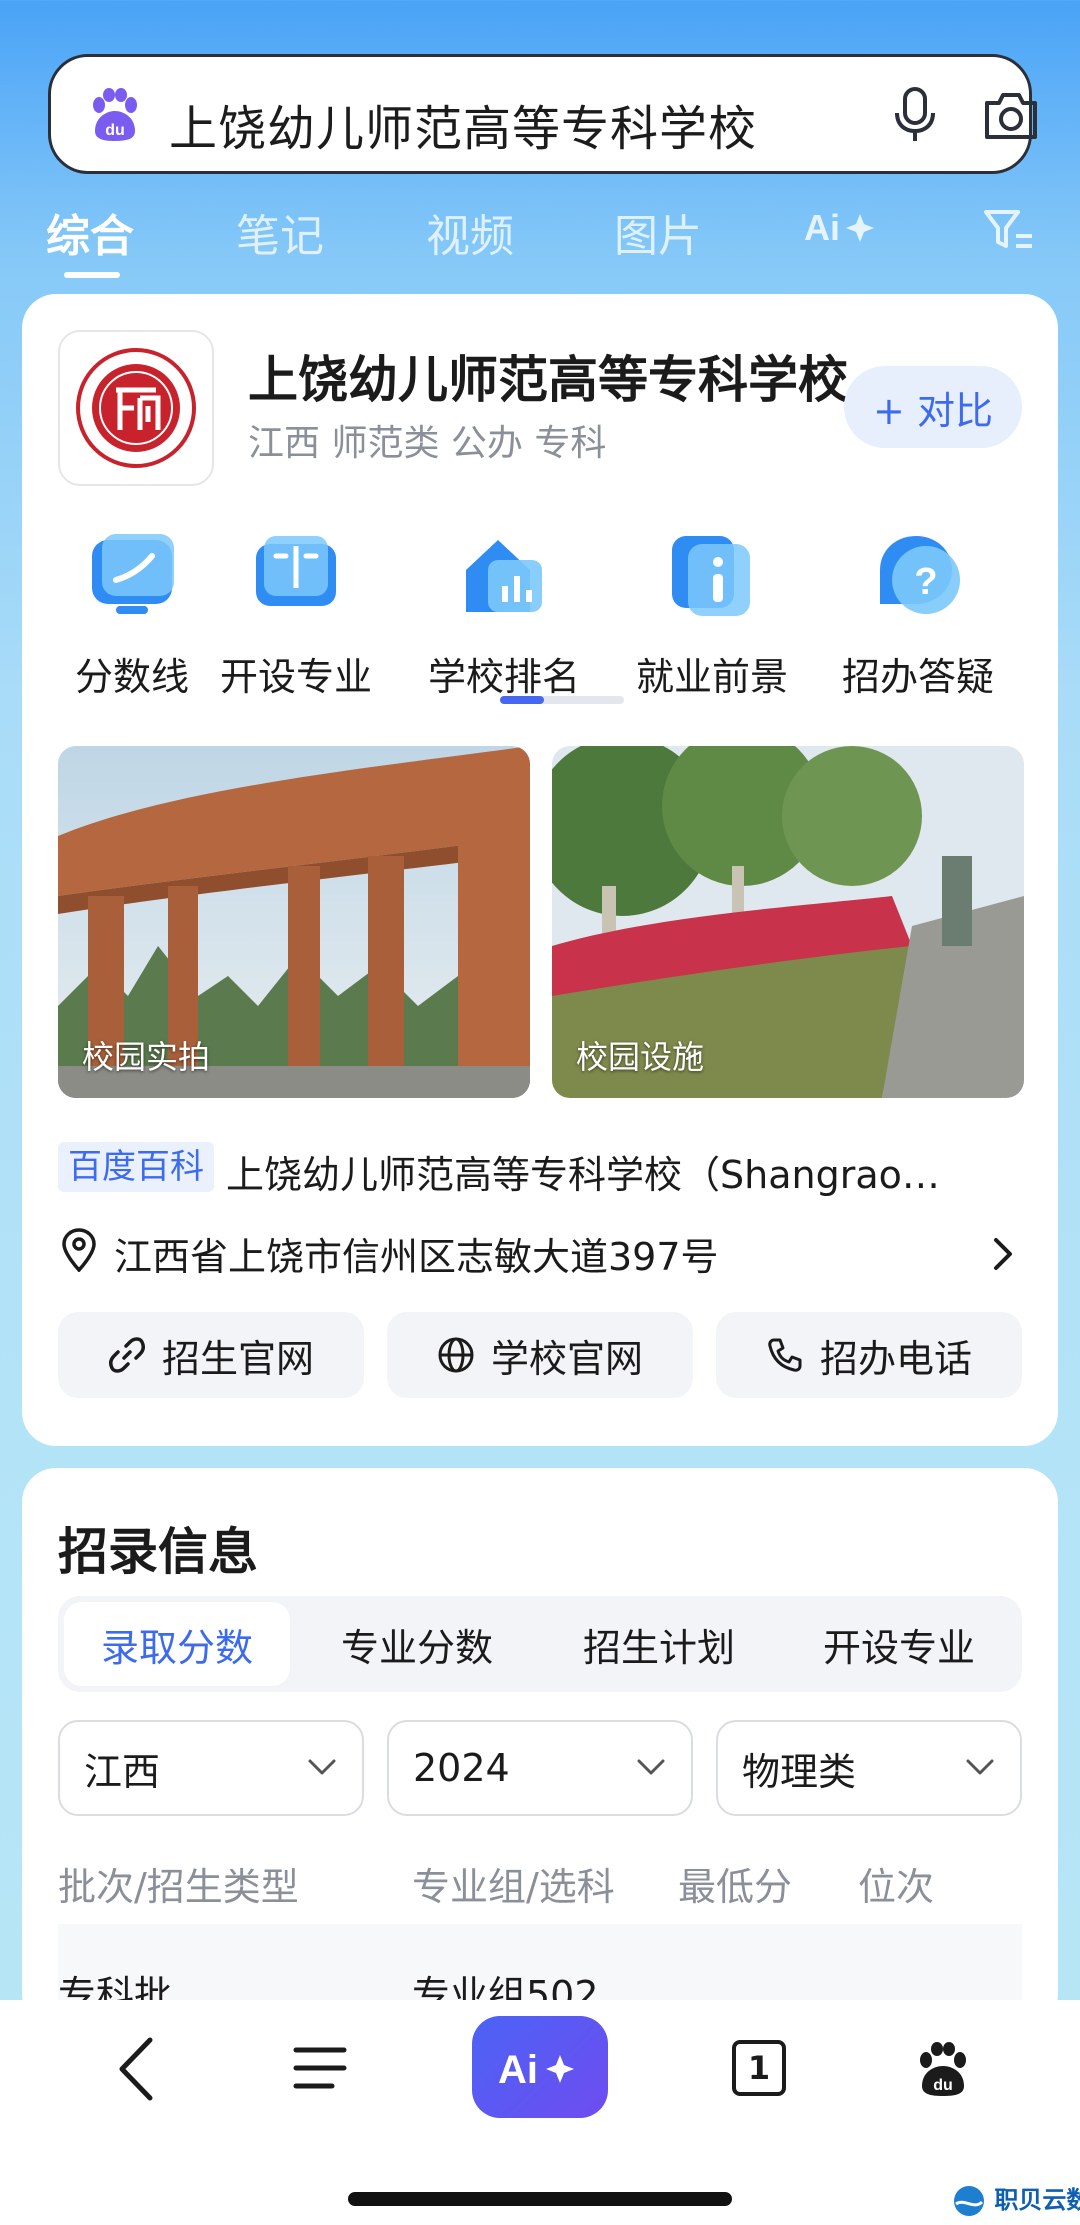  I want to click on microphone-icon, so click(915, 115).